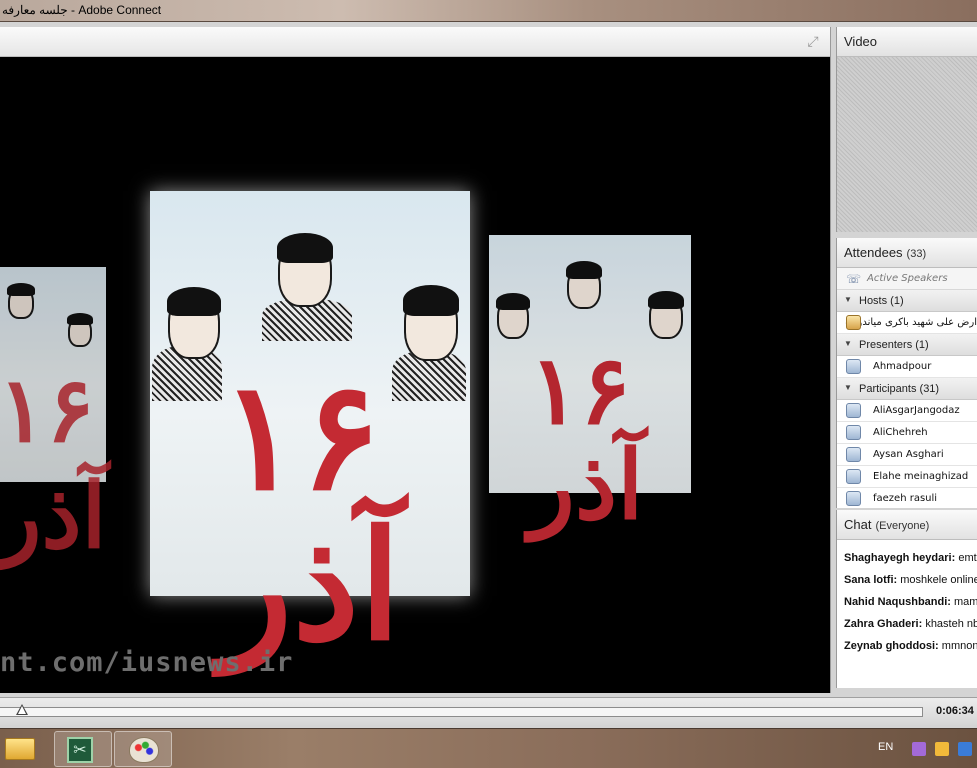 The width and height of the screenshot is (977, 768). What do you see at coordinates (861, 41) in the screenshot?
I see `video-pod-title: Video` at bounding box center [861, 41].